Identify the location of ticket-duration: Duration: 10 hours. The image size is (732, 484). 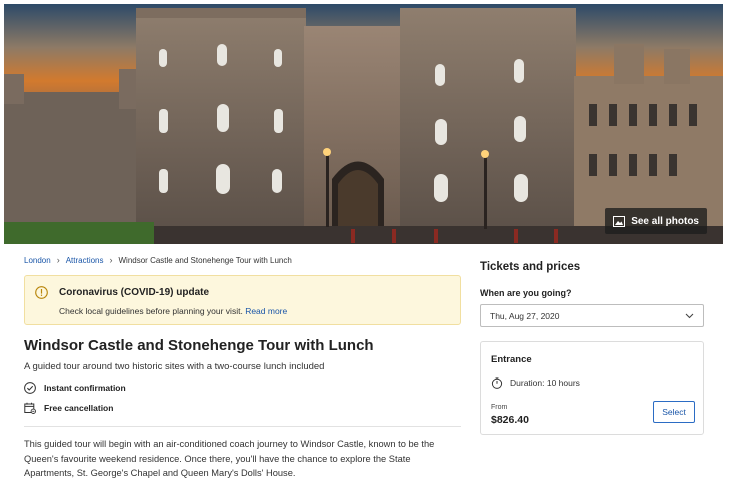
(535, 383).